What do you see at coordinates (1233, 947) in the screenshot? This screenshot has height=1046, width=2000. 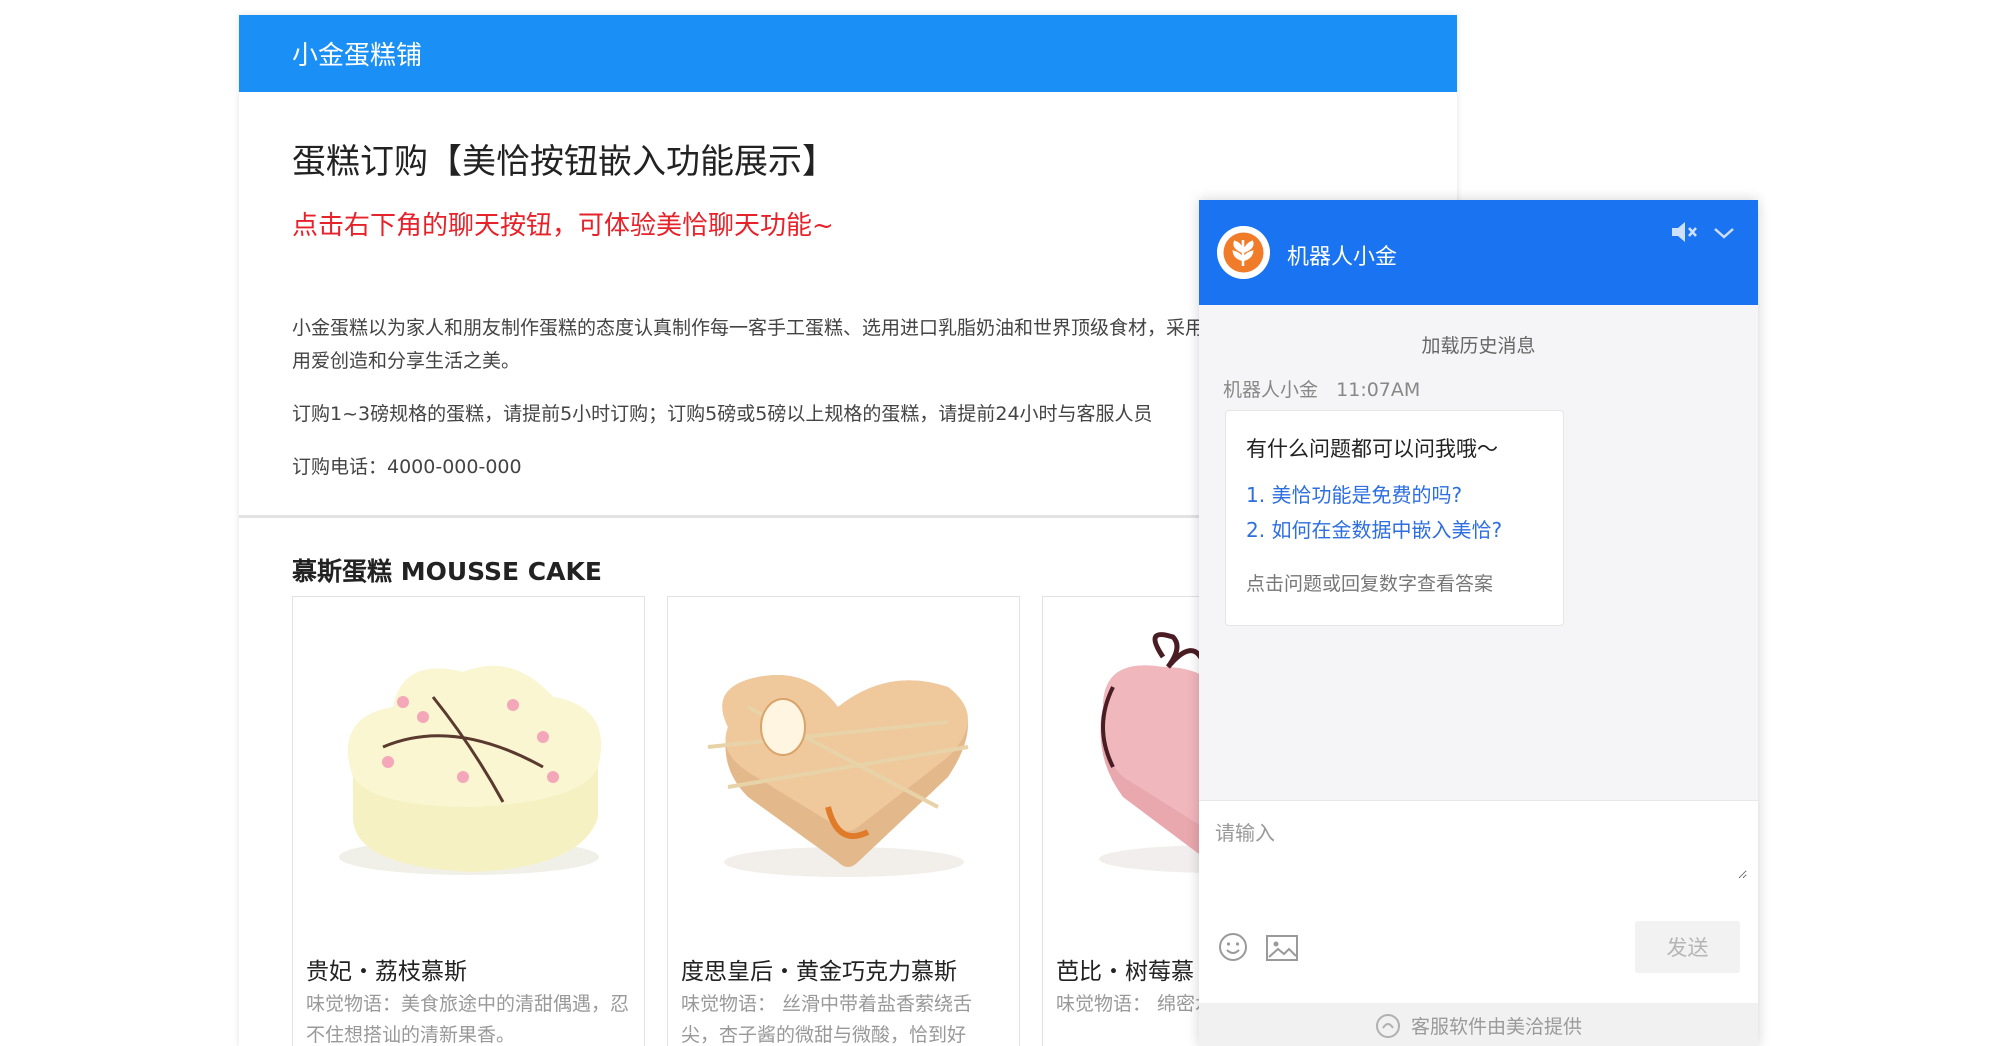 I see `emoji-icon` at bounding box center [1233, 947].